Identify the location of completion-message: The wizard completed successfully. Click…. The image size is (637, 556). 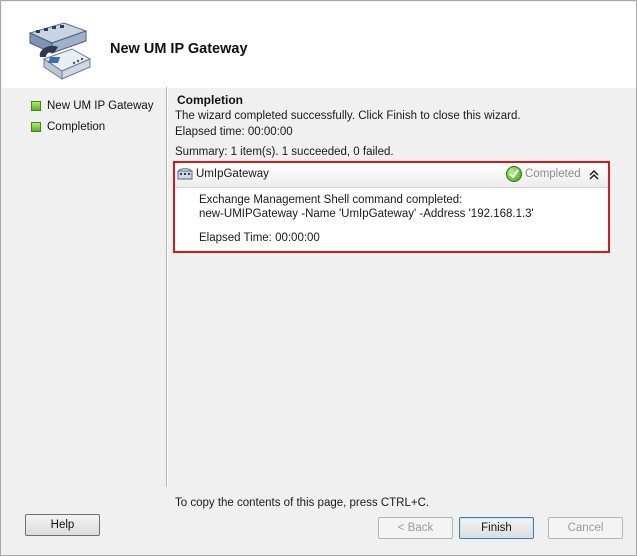
(348, 116).